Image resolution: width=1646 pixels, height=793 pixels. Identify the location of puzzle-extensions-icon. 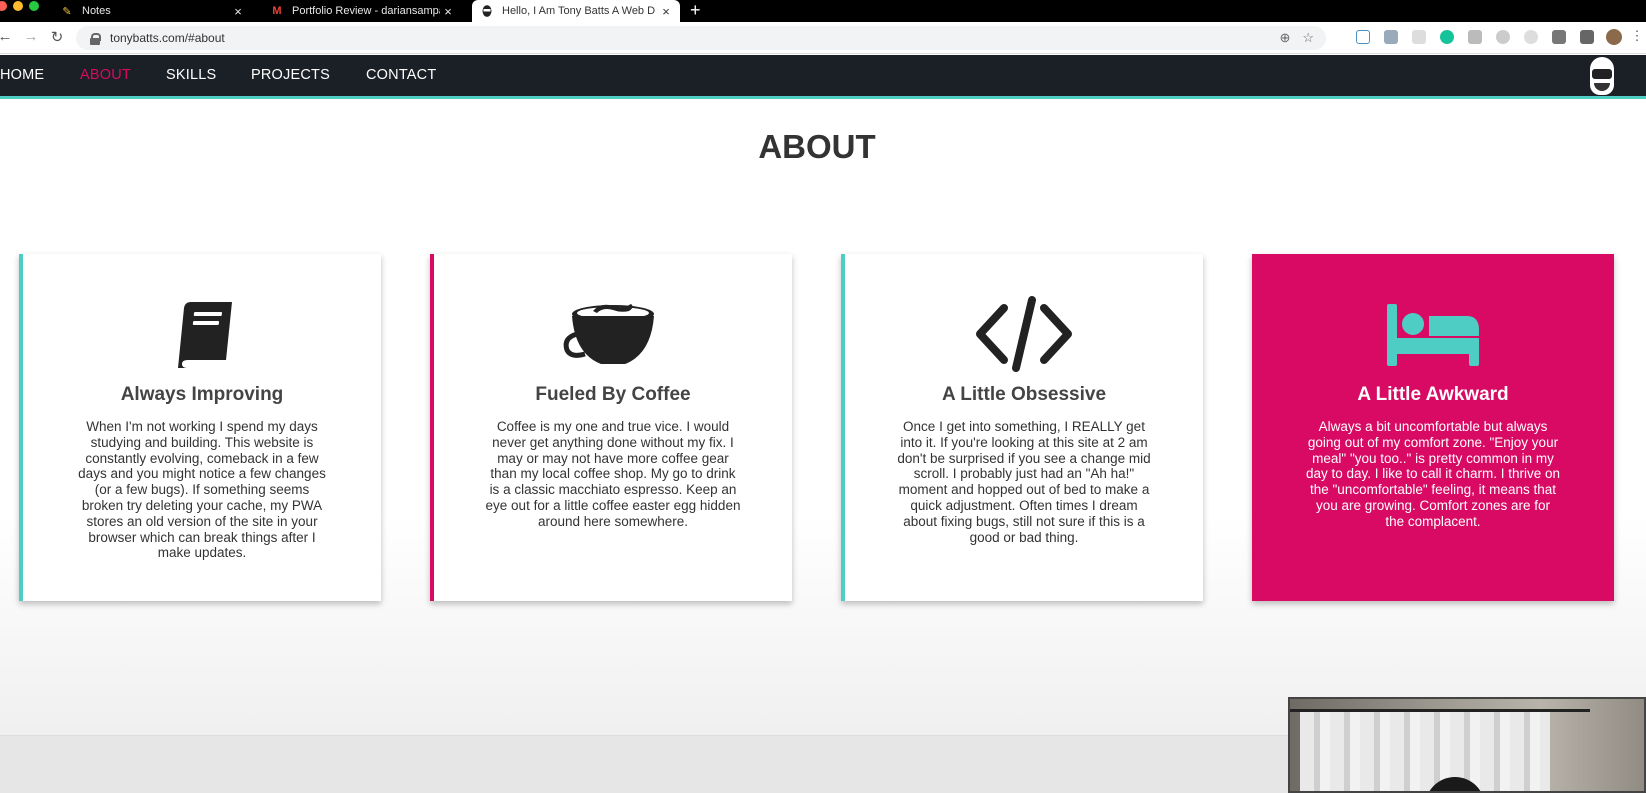
(1587, 37).